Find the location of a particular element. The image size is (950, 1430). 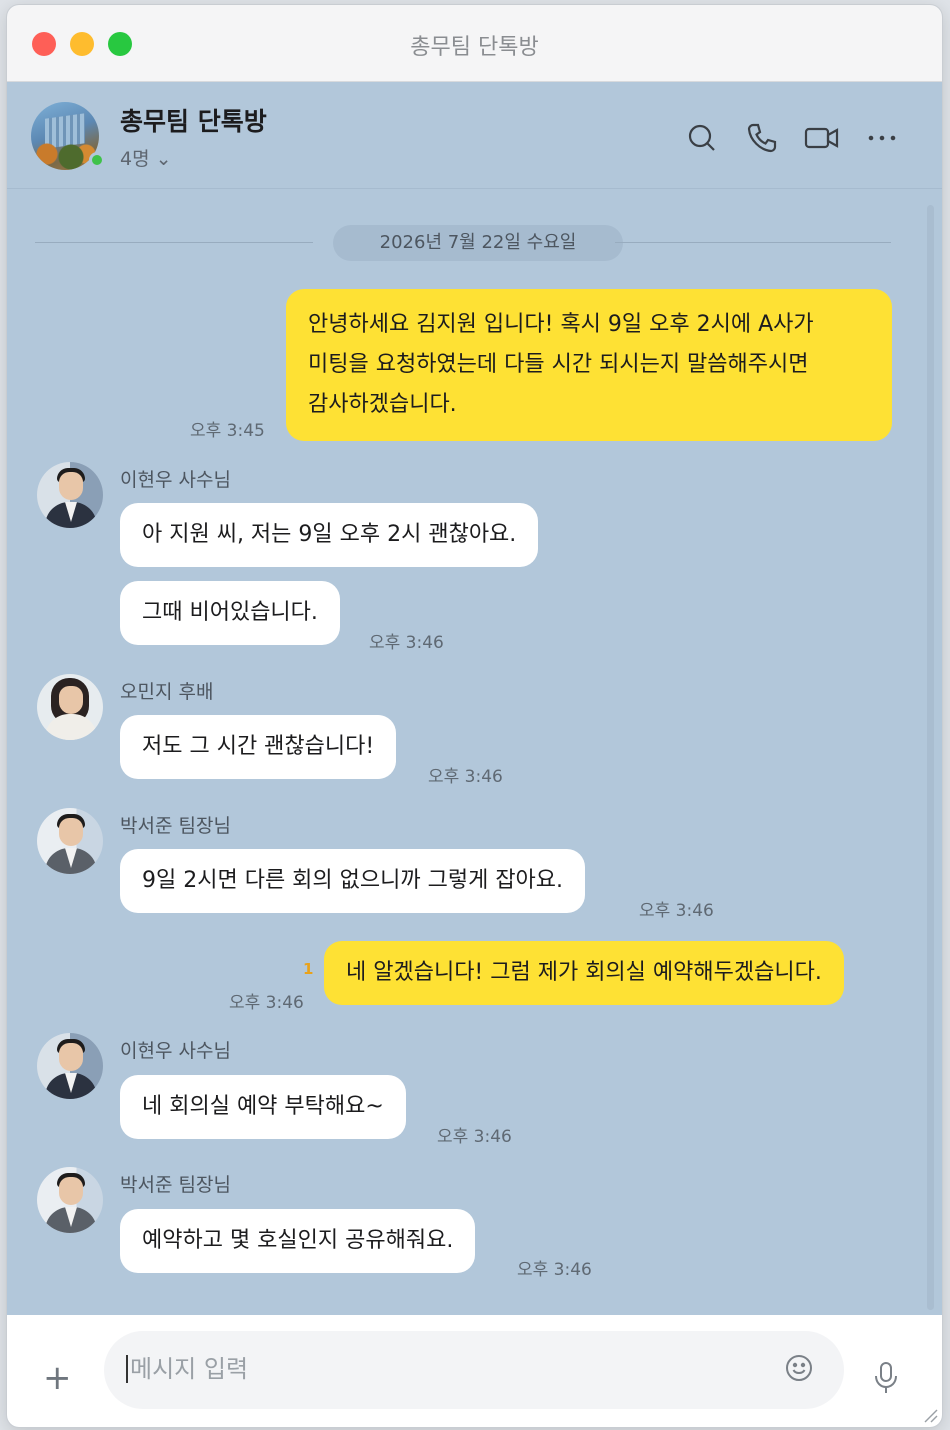

message-bubble: 9일 2시면 다른 회의 없으니까 그렇게 잡아요. is located at coordinates (353, 881).